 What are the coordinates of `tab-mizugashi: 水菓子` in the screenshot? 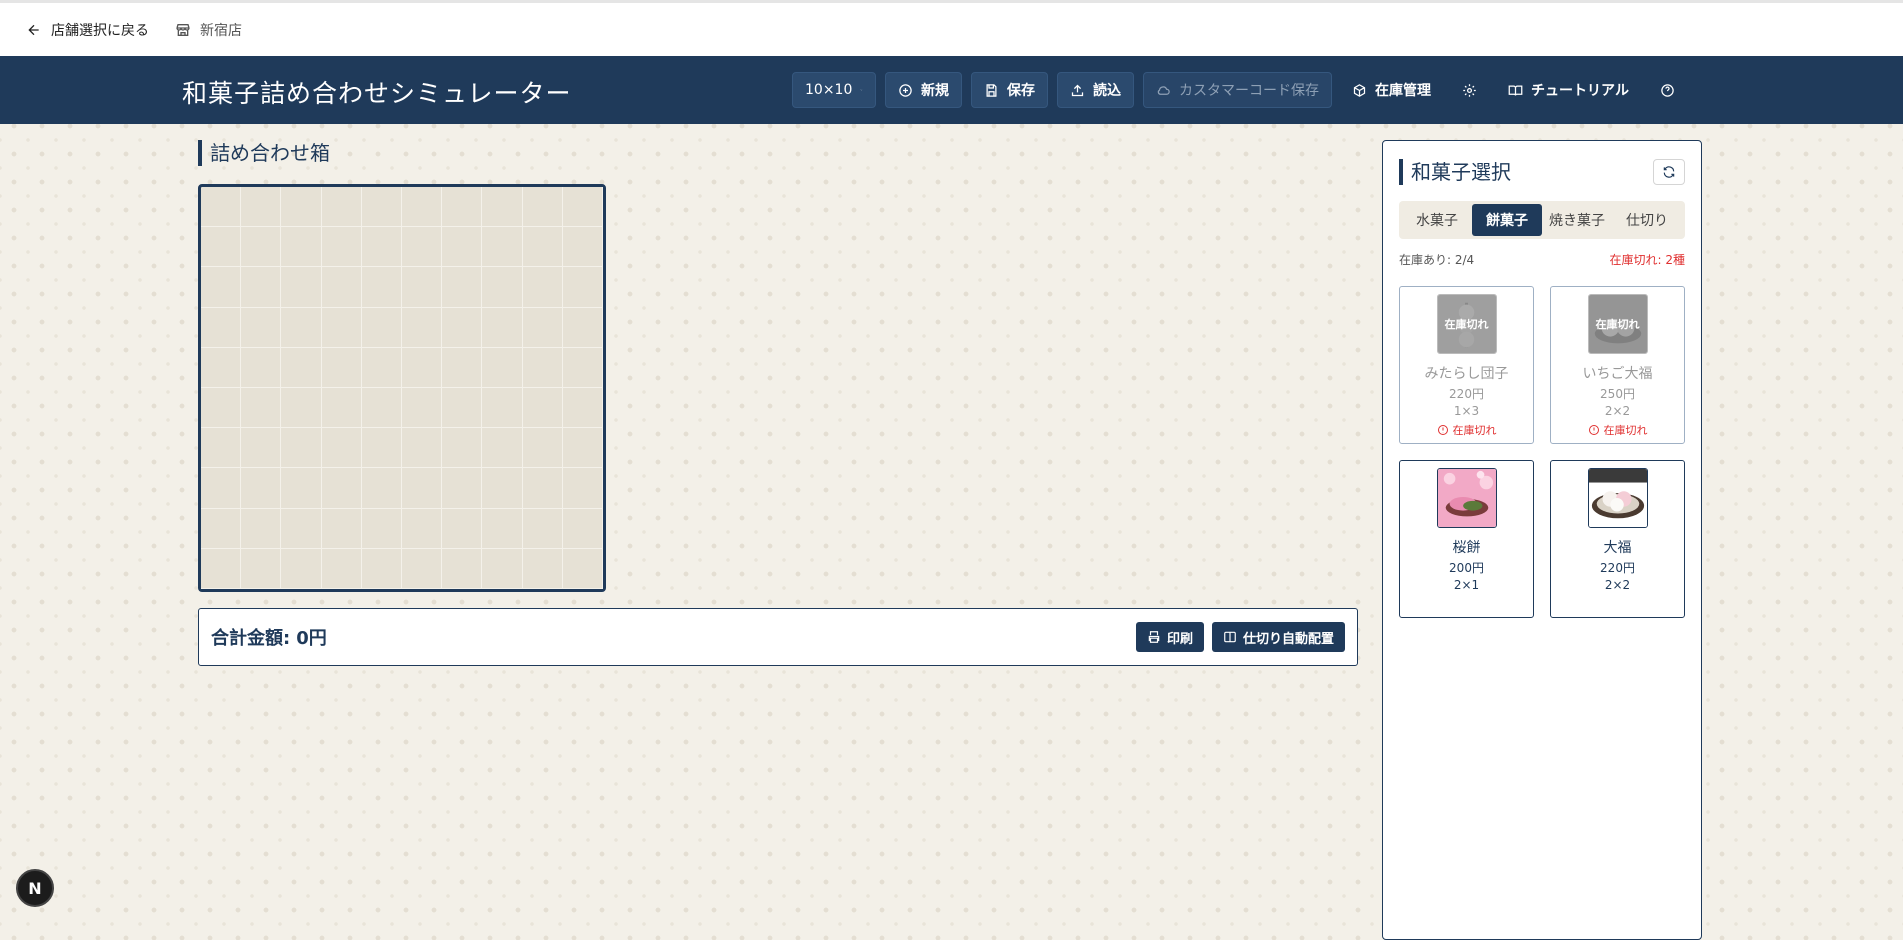 It's located at (1437, 220).